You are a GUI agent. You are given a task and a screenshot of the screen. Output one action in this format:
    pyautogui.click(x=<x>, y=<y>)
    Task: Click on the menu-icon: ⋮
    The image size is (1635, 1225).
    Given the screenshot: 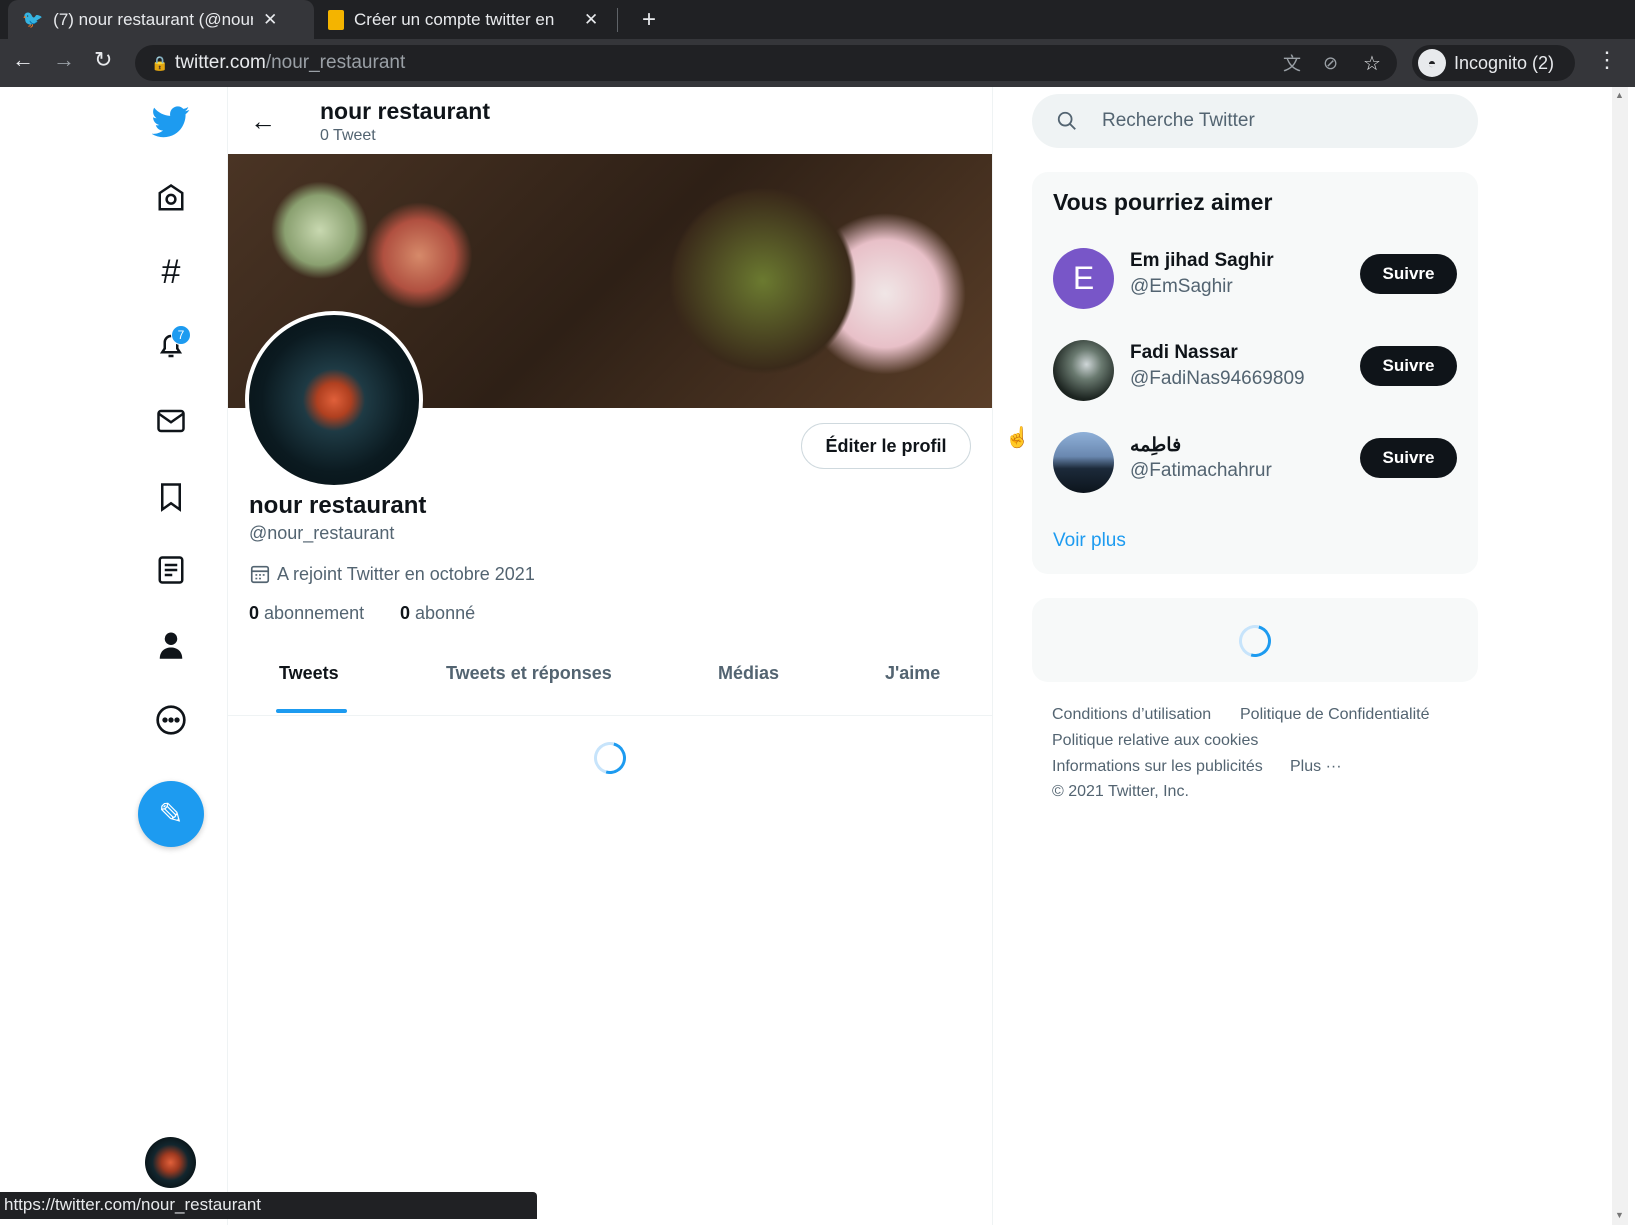 What is the action you would take?
    pyautogui.click(x=1607, y=60)
    